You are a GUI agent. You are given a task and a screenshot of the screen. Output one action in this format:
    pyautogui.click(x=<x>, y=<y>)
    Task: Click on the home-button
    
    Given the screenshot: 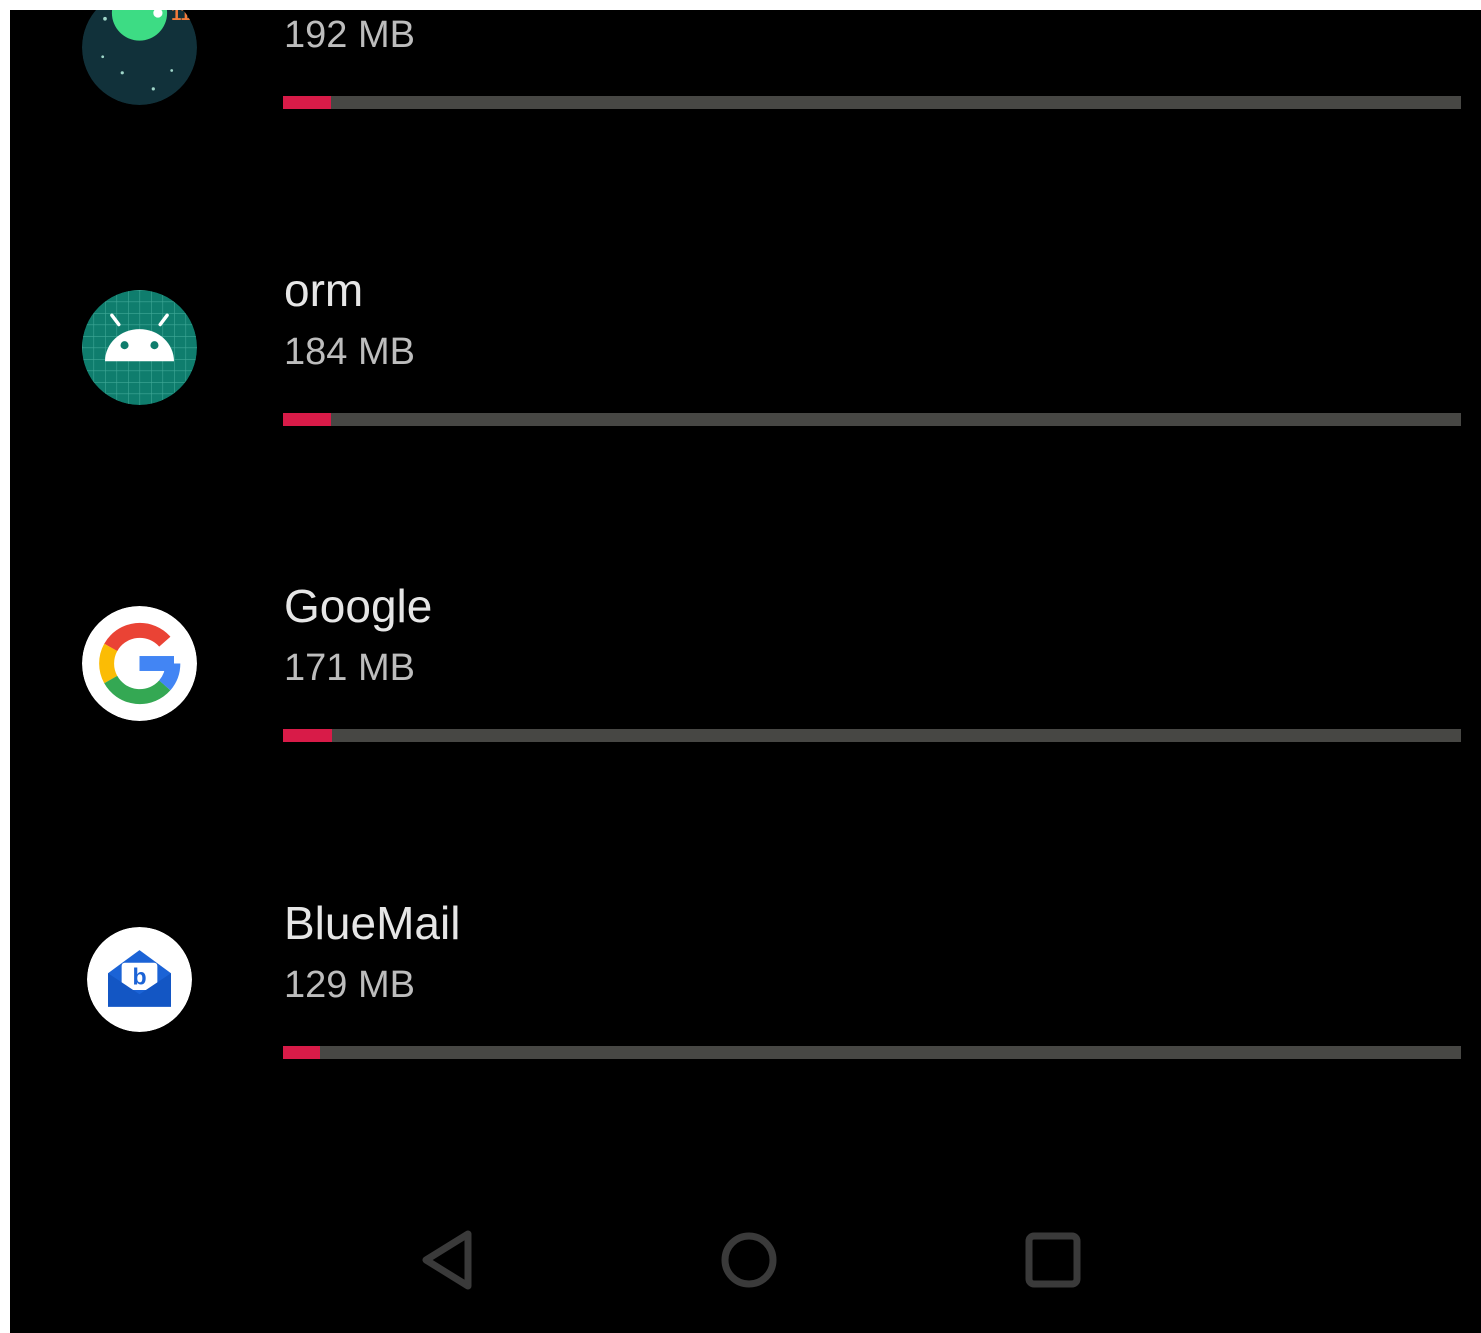 What is the action you would take?
    pyautogui.click(x=749, y=1260)
    